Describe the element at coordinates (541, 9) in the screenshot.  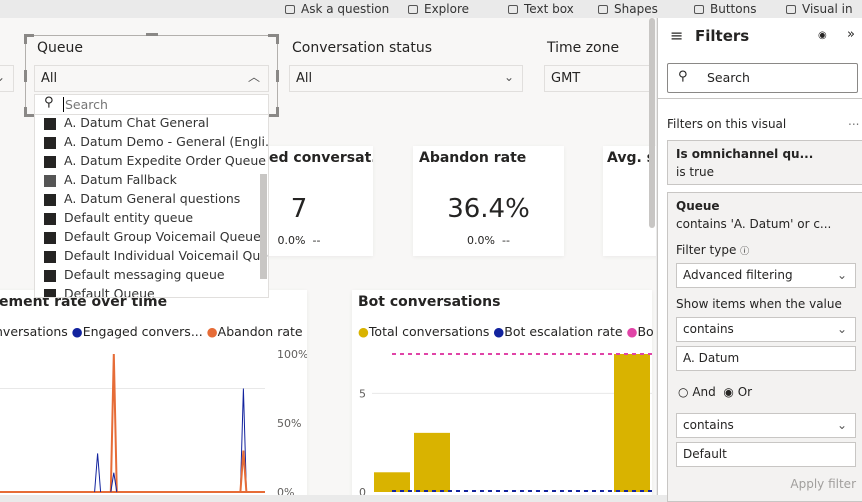
I see `text-box-button: Text box` at that location.